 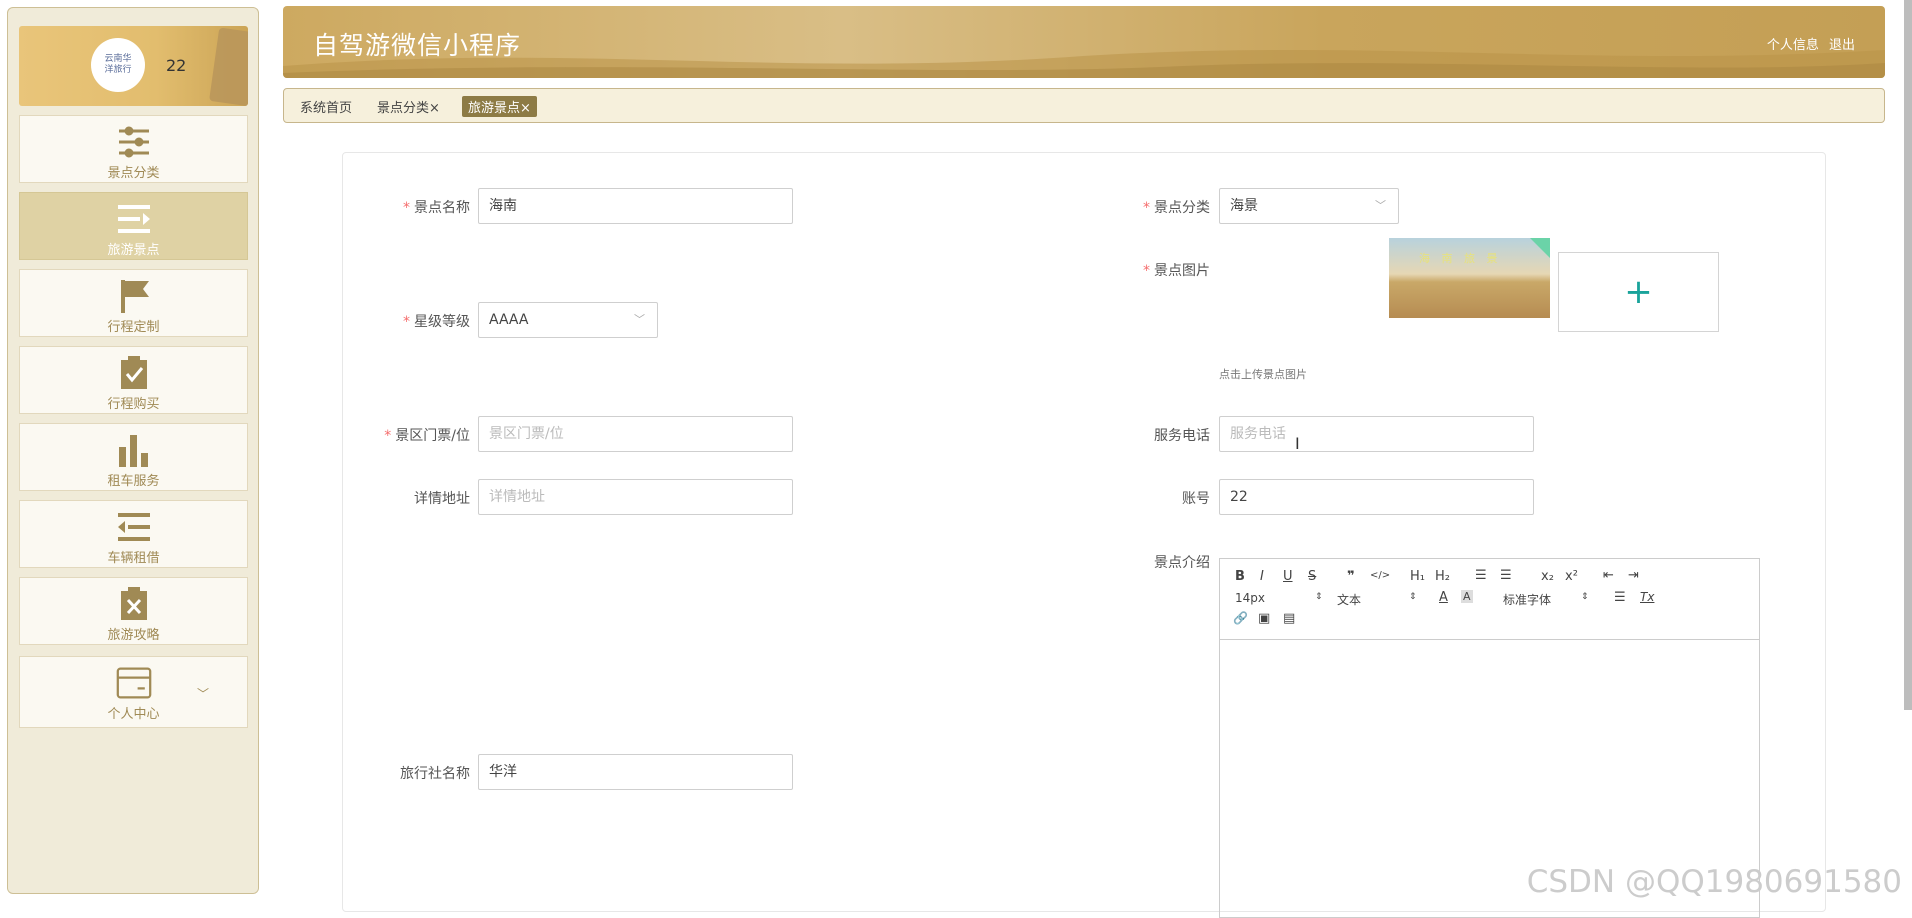 I want to click on address-label: 详情地址, so click(x=442, y=499).